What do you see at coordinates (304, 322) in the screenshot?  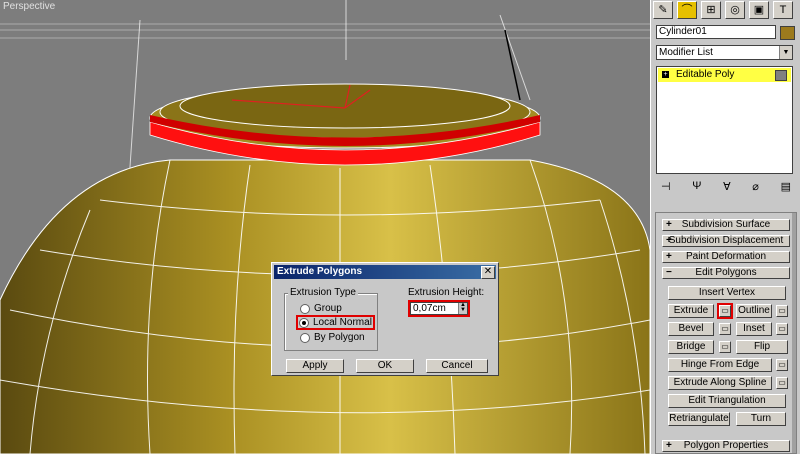 I see `radio-local-normal-button` at bounding box center [304, 322].